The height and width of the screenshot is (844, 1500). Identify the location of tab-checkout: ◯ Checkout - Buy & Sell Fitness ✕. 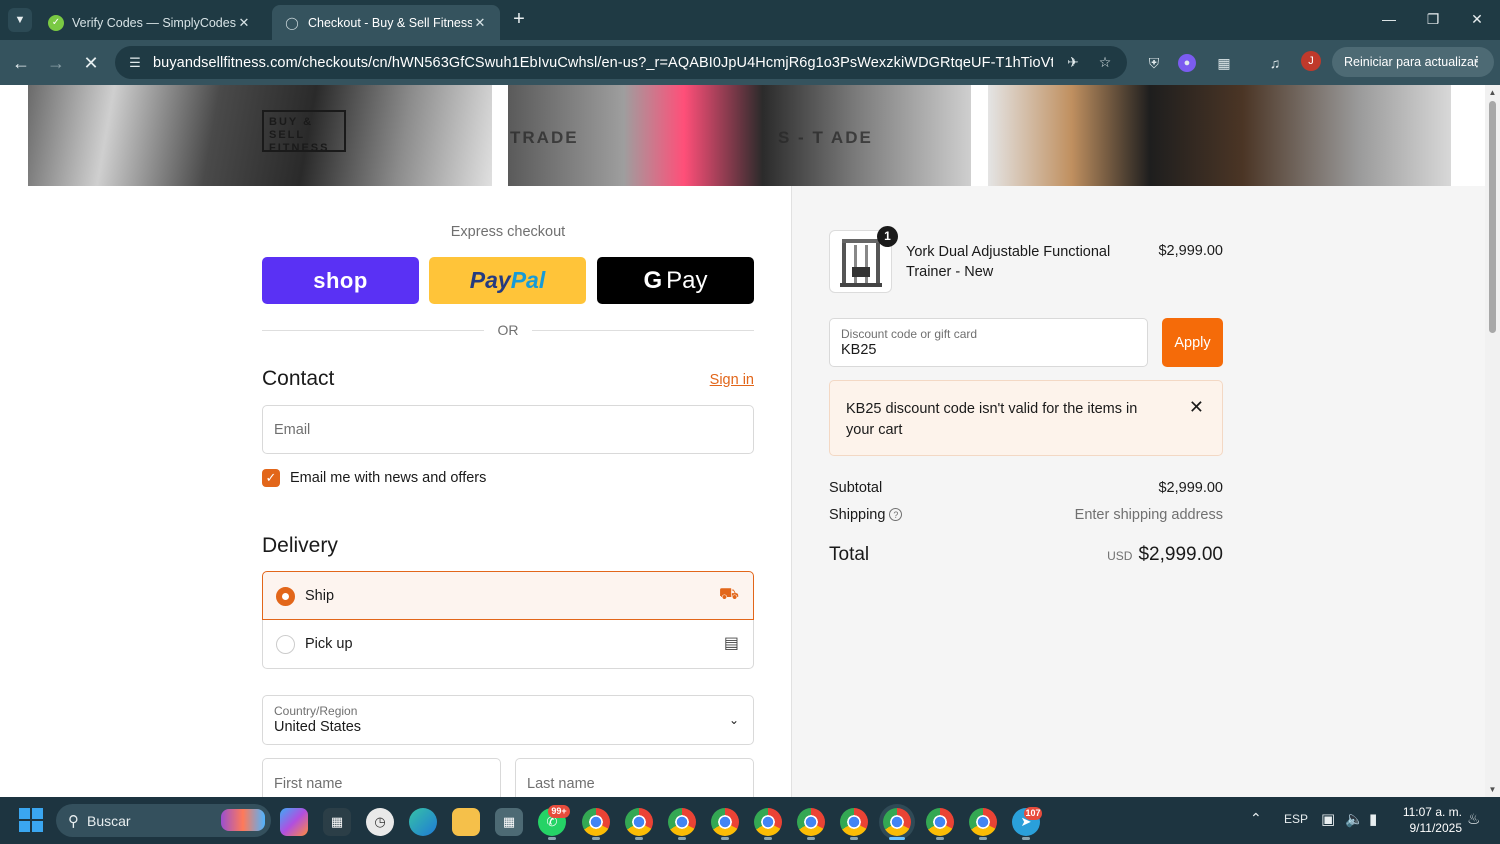
(386, 22).